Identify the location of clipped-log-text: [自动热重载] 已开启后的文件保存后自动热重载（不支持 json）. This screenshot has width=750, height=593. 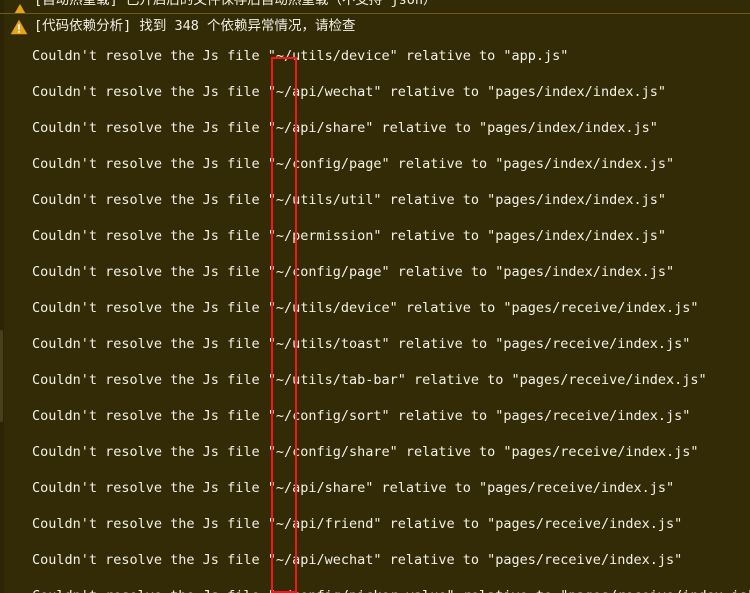
(235, 4).